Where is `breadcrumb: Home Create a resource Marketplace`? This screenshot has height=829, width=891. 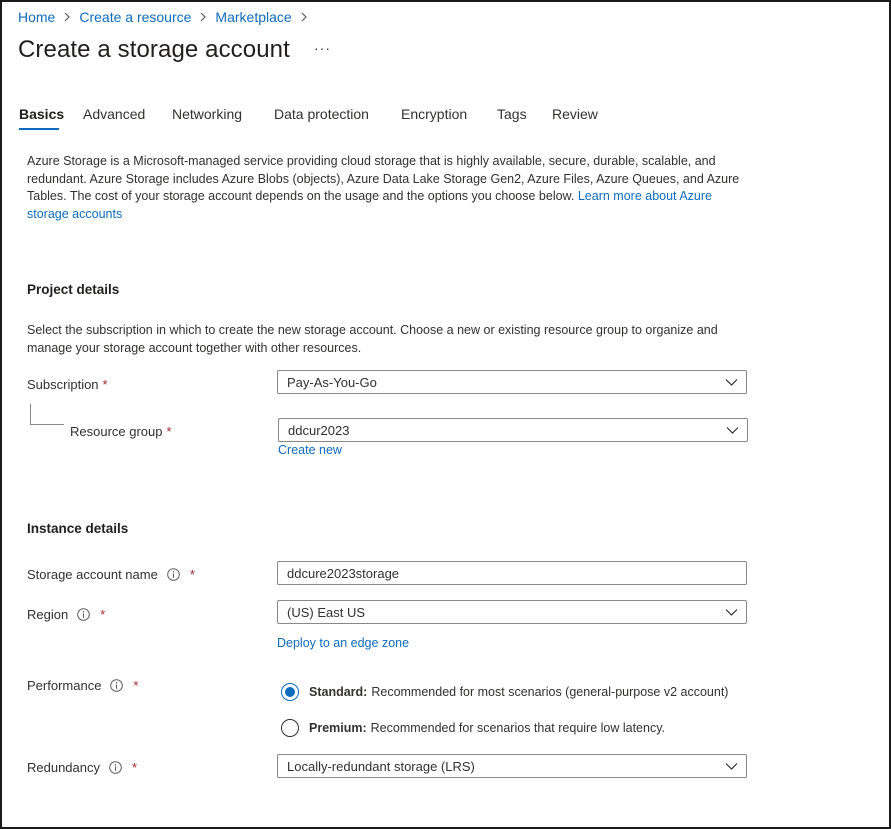
breadcrumb: Home Create a resource Marketplace is located at coordinates (167, 17).